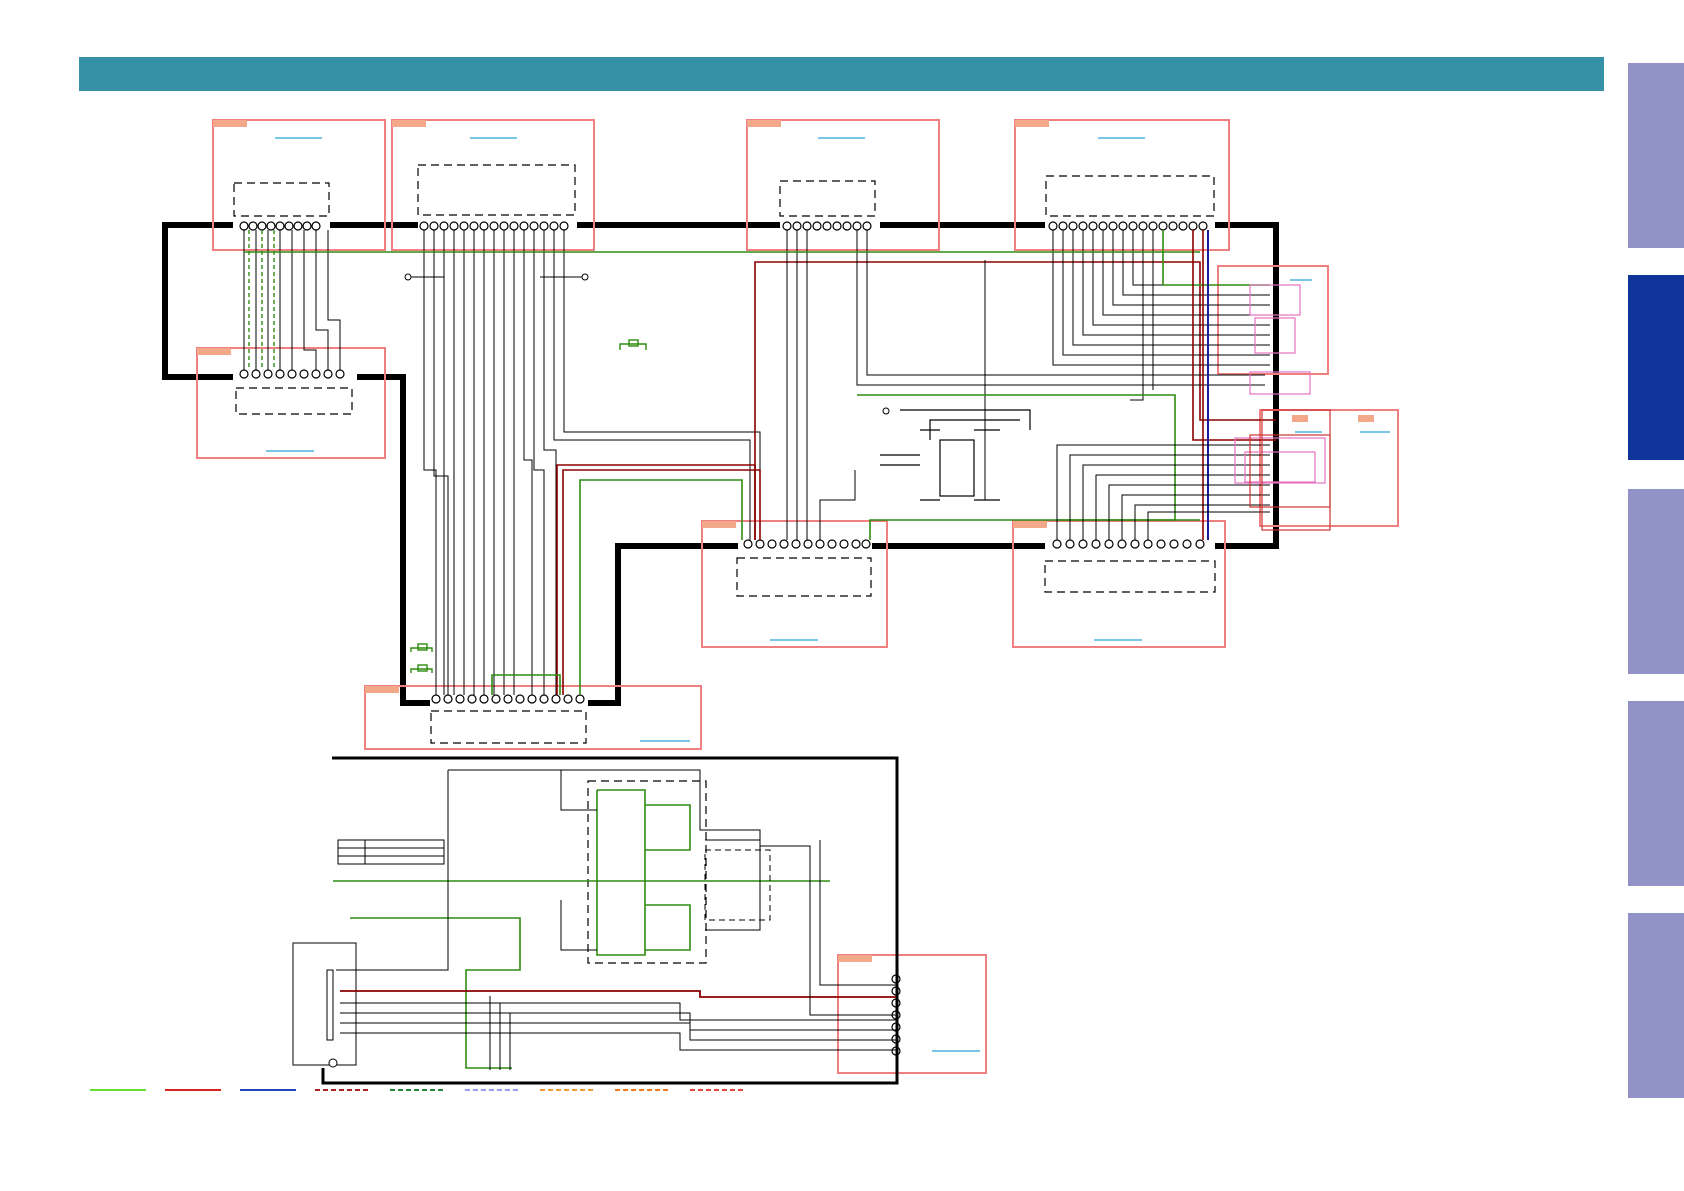 Image resolution: width=1684 pixels, height=1191 pixels. Describe the element at coordinates (324, 1004) in the screenshot. I see `power-connector` at that location.